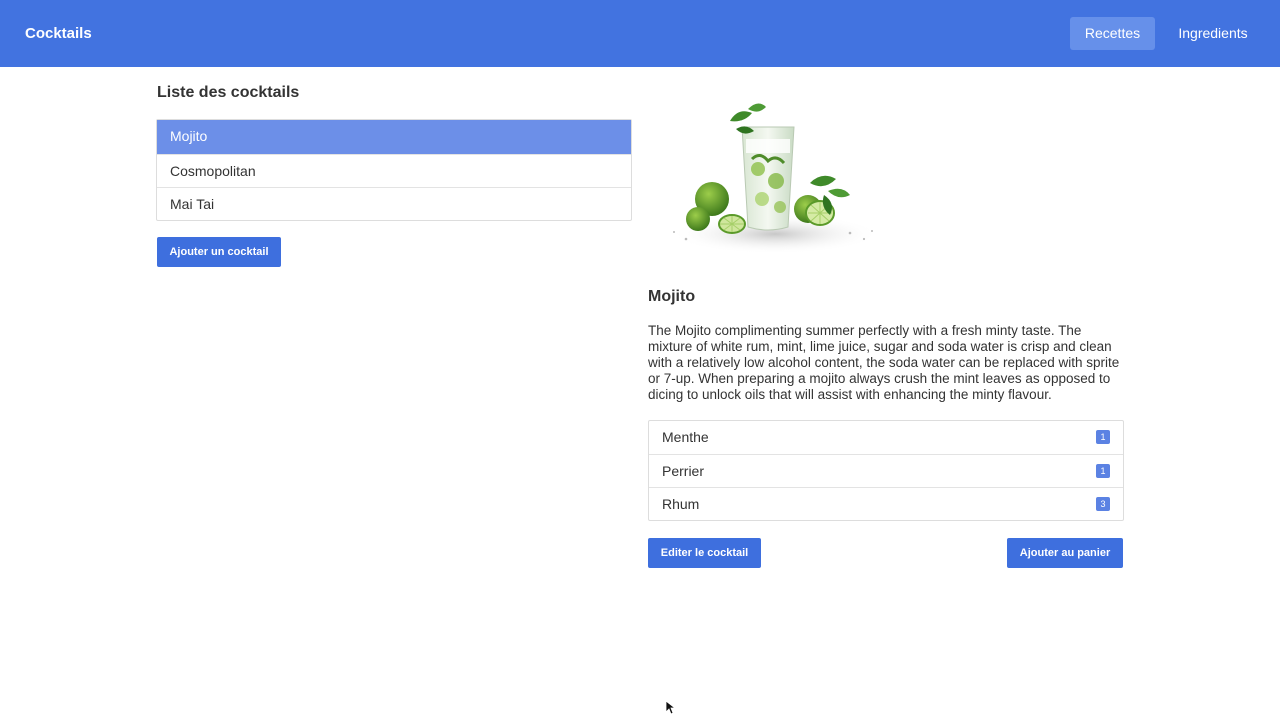  What do you see at coordinates (1213, 33) in the screenshot?
I see `nav-link-ingredients: Ingredients` at bounding box center [1213, 33].